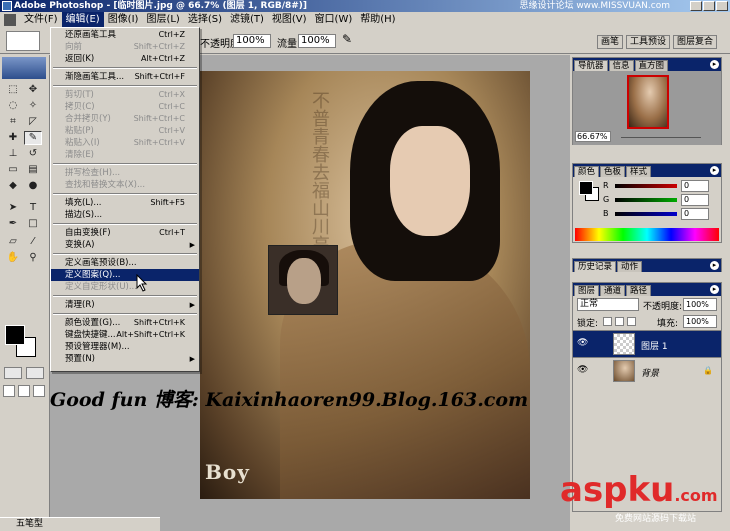  What do you see at coordinates (35, 373) in the screenshot?
I see `quick-mask-button` at bounding box center [35, 373].